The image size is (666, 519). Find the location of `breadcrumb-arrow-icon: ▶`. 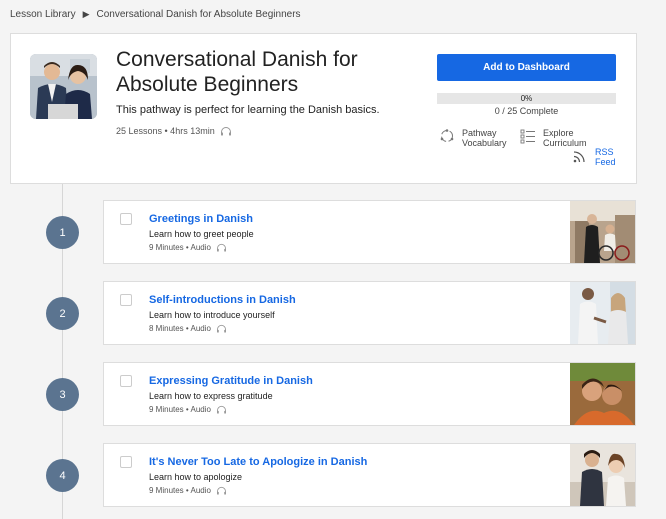

breadcrumb-arrow-icon: ▶ is located at coordinates (86, 14).